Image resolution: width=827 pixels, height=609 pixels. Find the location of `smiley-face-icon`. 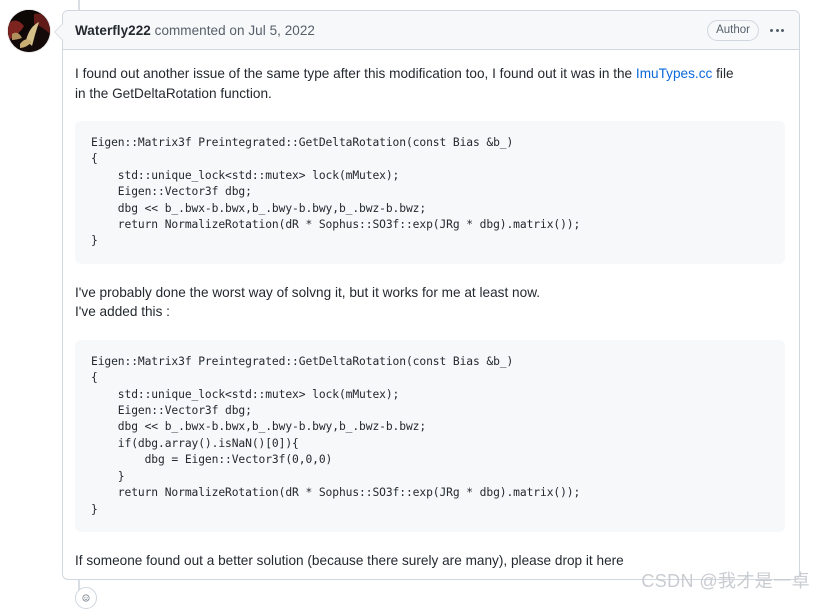

smiley-face-icon is located at coordinates (86, 598).